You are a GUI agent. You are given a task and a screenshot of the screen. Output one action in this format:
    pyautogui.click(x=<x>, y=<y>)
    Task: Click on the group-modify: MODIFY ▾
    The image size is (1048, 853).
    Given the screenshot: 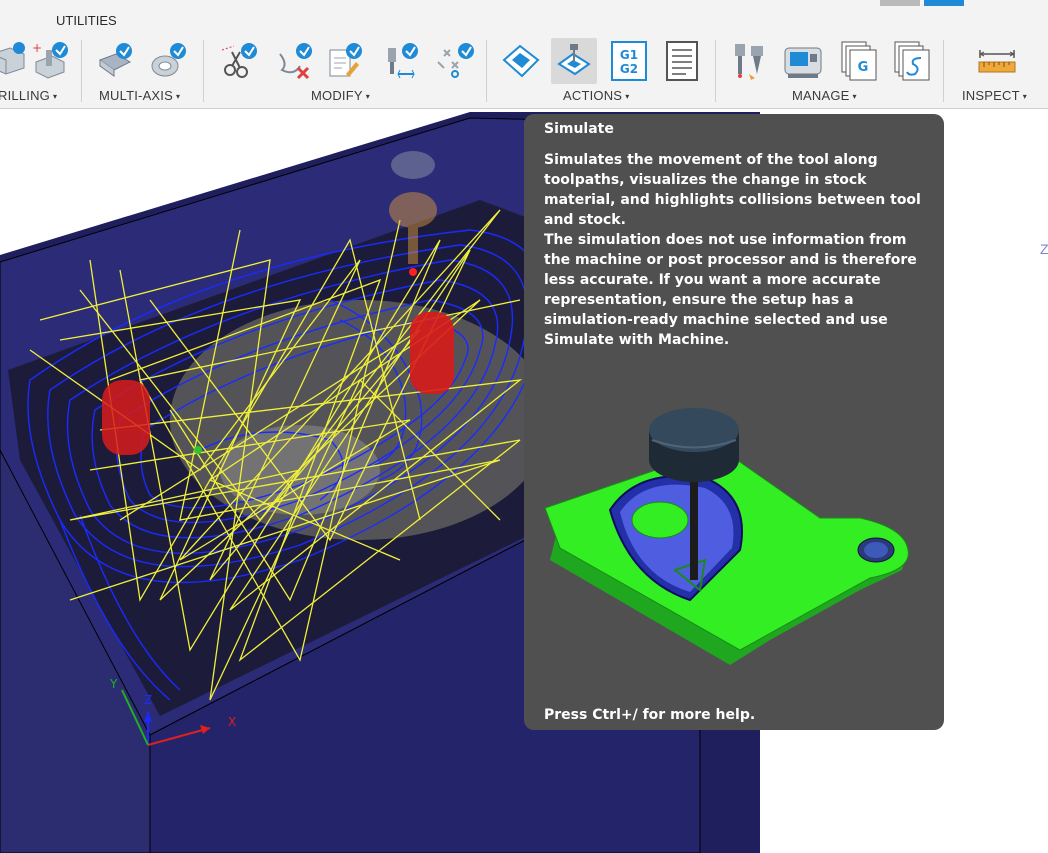 What is the action you would take?
    pyautogui.click(x=340, y=95)
    